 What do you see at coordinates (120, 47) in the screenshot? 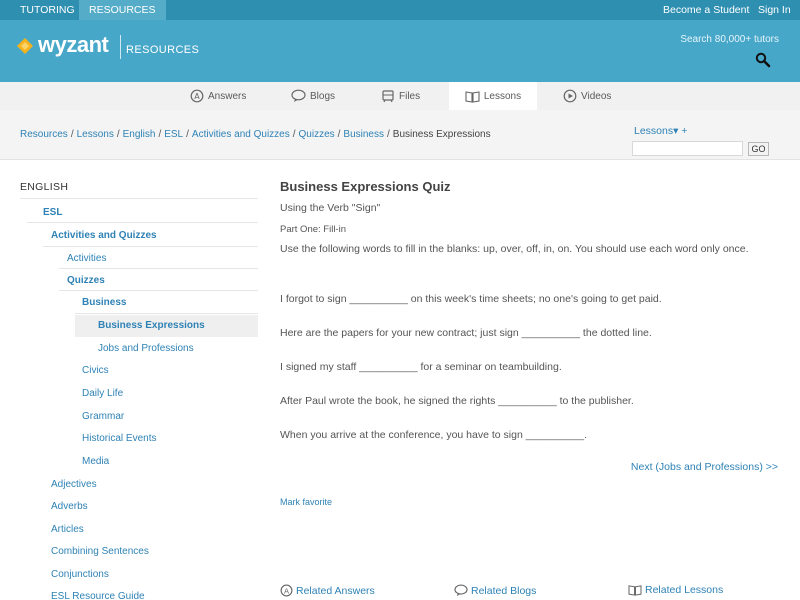
I see `logo-divider` at bounding box center [120, 47].